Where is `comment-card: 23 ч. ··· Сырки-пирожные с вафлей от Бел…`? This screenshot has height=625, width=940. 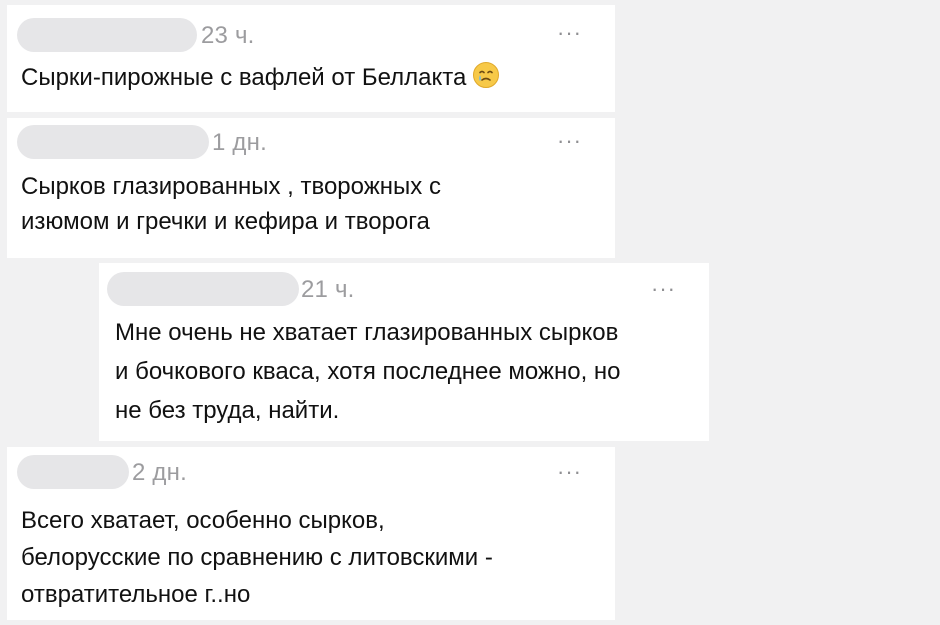
comment-card: 23 ч. ··· Сырки-пирожные с вафлей от Бел… is located at coordinates (311, 58).